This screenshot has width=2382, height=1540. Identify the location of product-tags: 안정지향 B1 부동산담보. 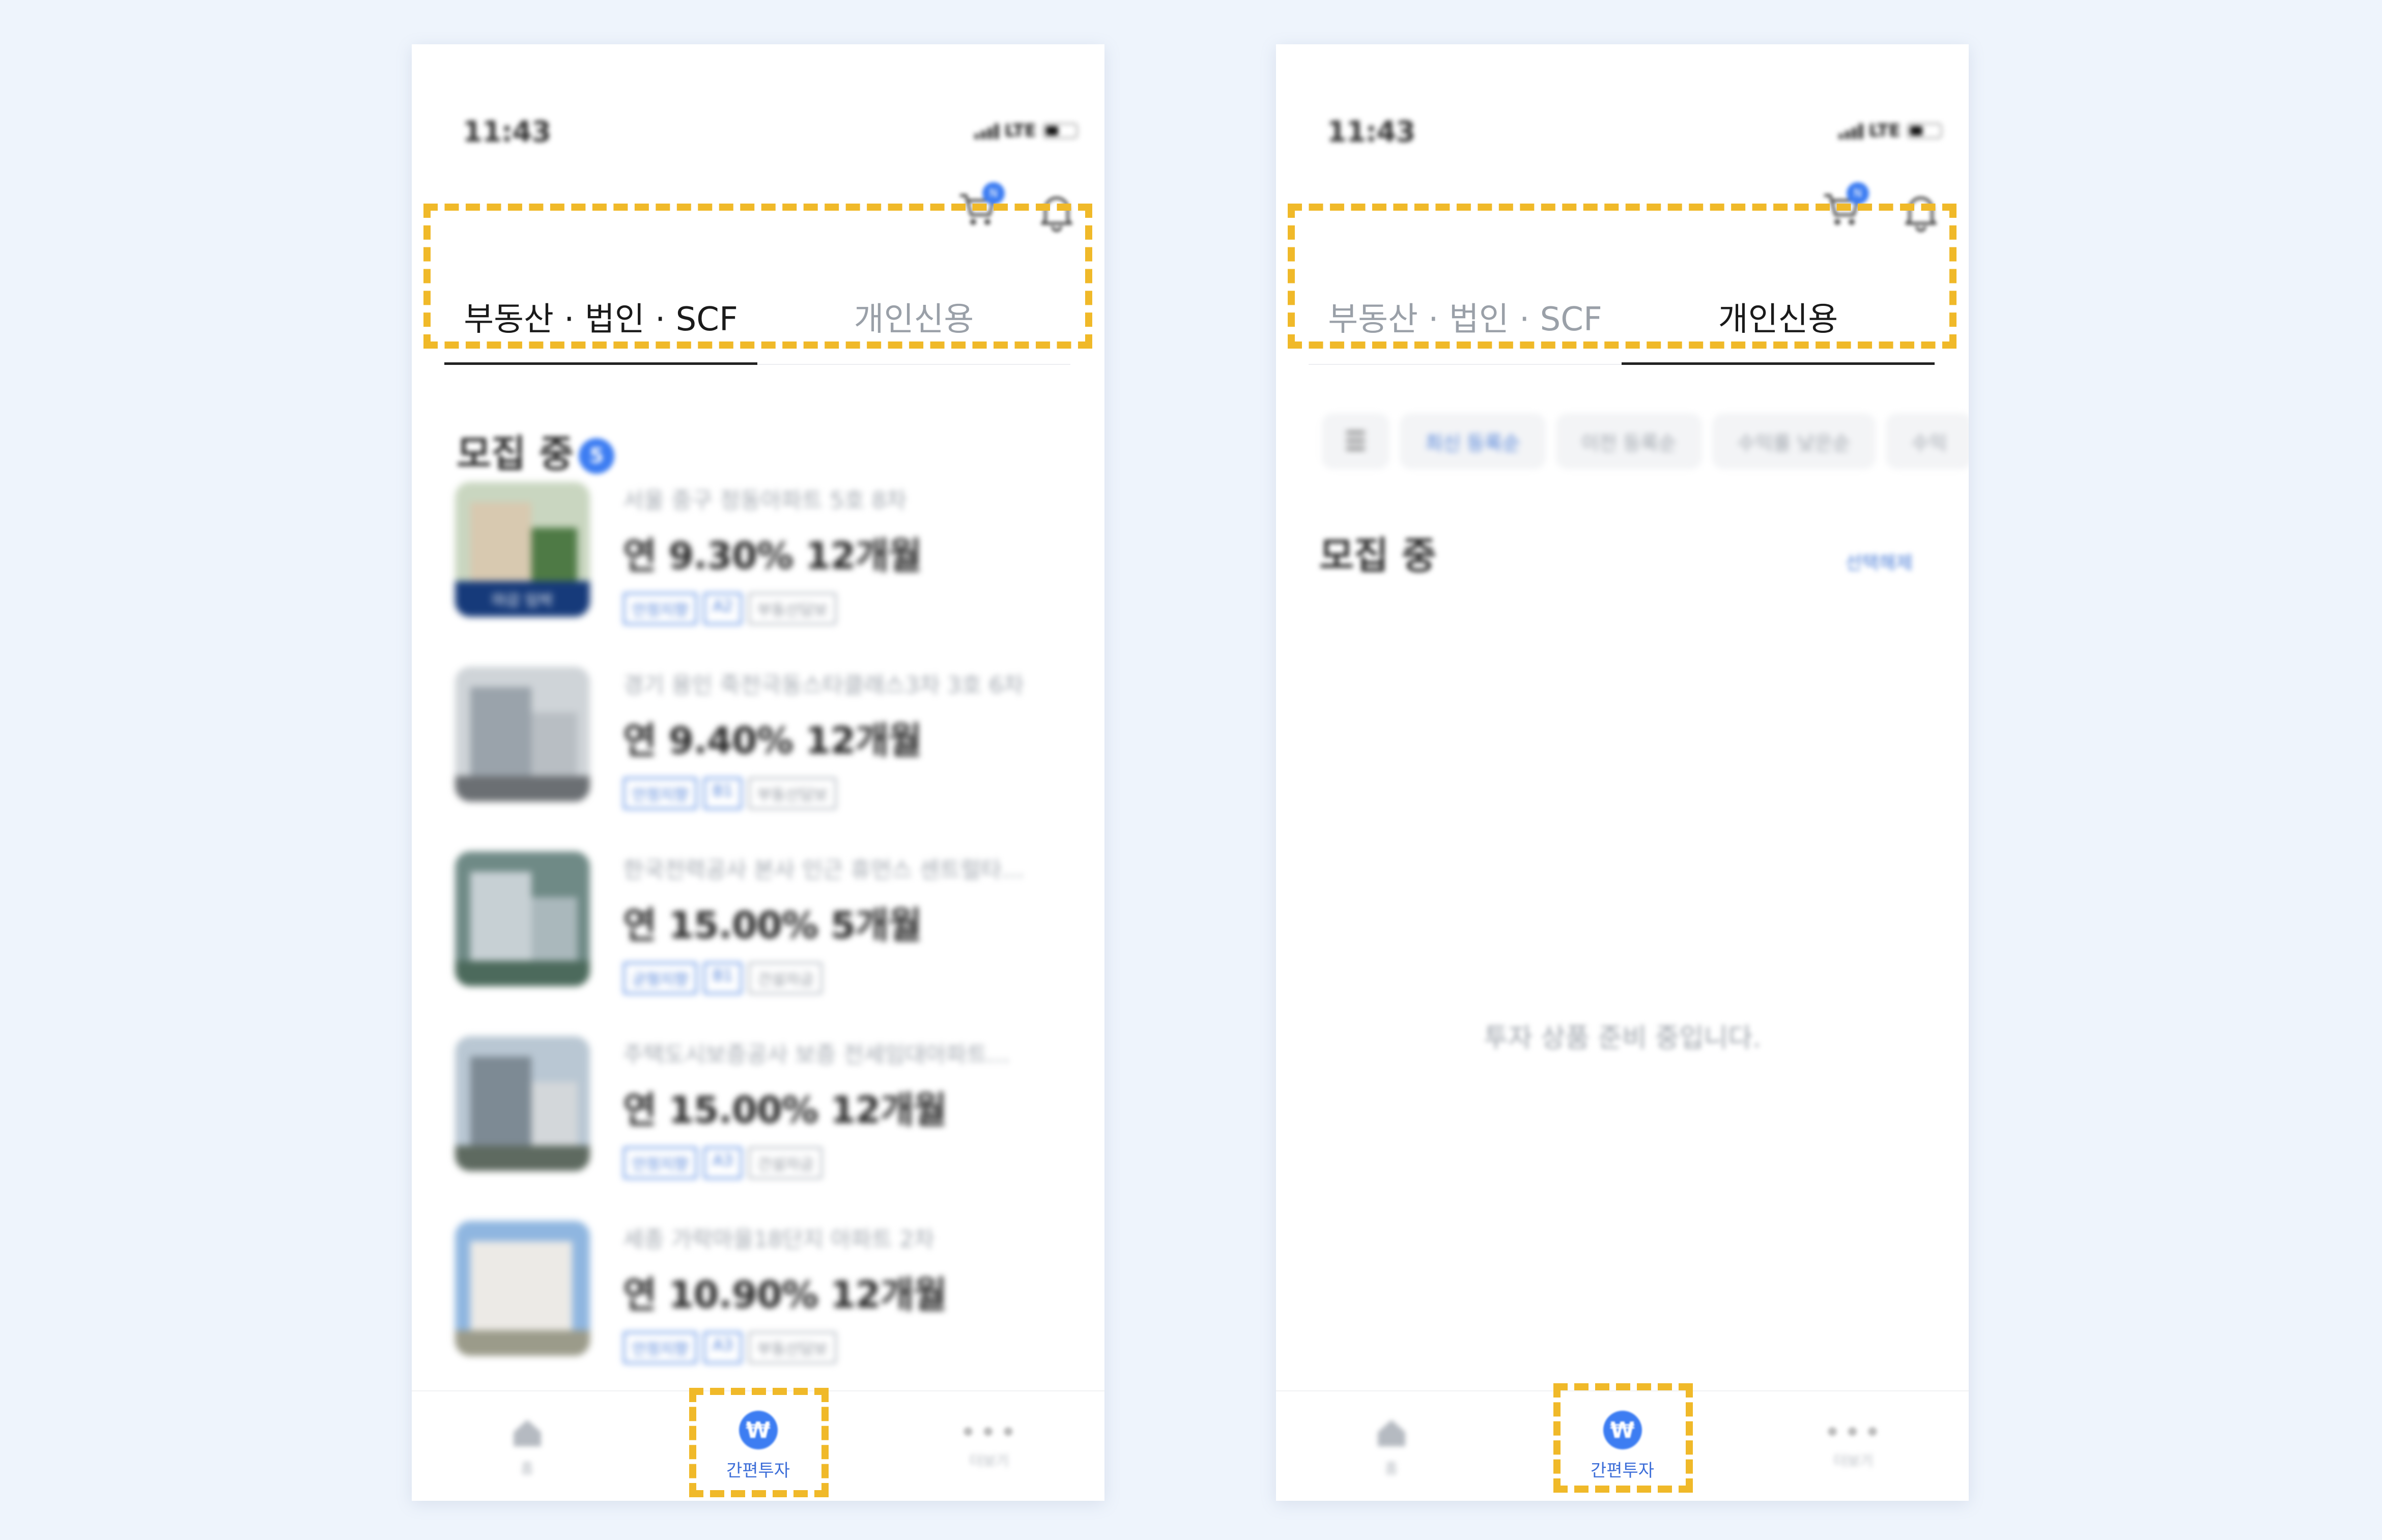
(844, 793).